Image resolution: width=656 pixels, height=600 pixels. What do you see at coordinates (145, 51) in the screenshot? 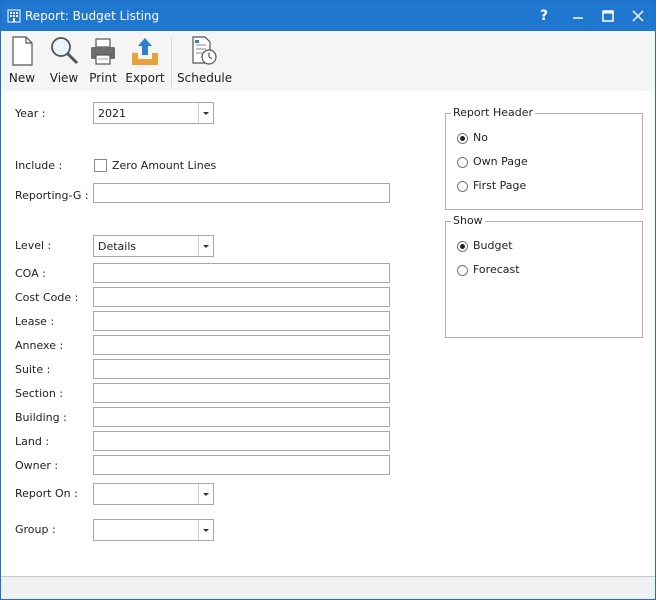
I see `export-icon` at bounding box center [145, 51].